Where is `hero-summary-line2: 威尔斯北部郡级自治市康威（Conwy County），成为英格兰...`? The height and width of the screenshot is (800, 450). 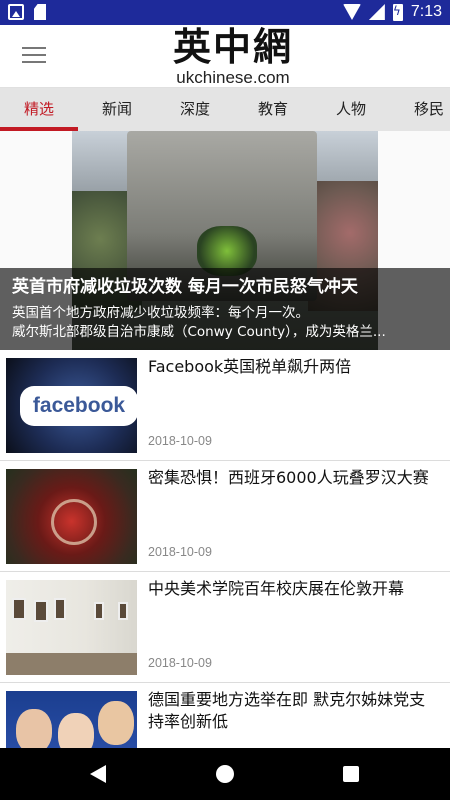
hero-summary-line2: 威尔斯北部郡级自治市康威（Conwy County），成为英格兰... is located at coordinates (199, 332).